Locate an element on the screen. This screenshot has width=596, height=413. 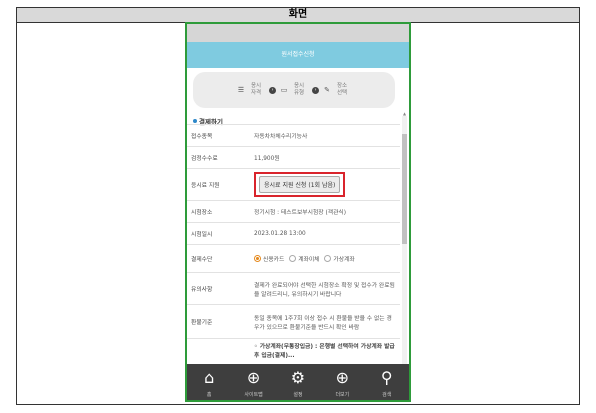
status-bar is located at coordinates (298, 33).